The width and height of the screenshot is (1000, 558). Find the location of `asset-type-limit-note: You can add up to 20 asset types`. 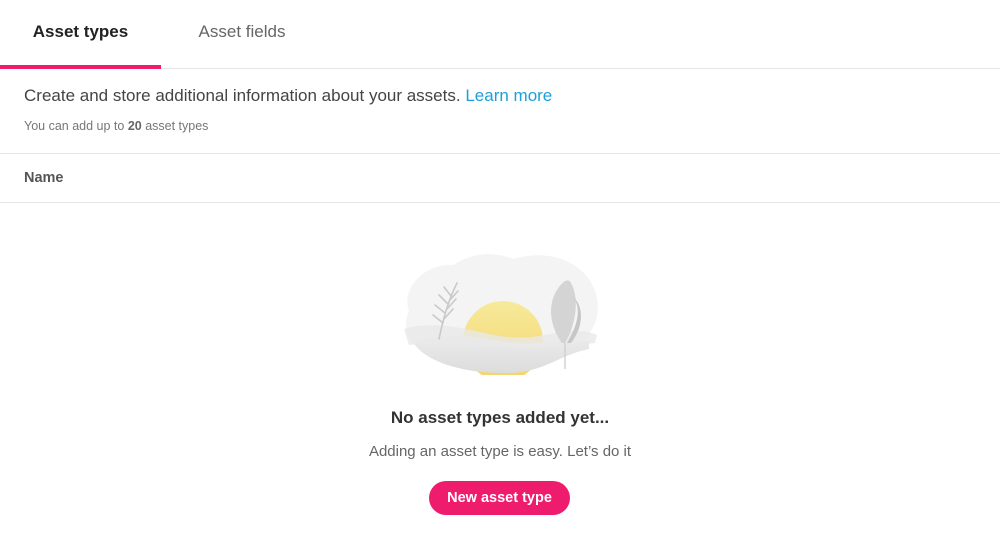

asset-type-limit-note: You can add up to 20 asset types is located at coordinates (512, 126).